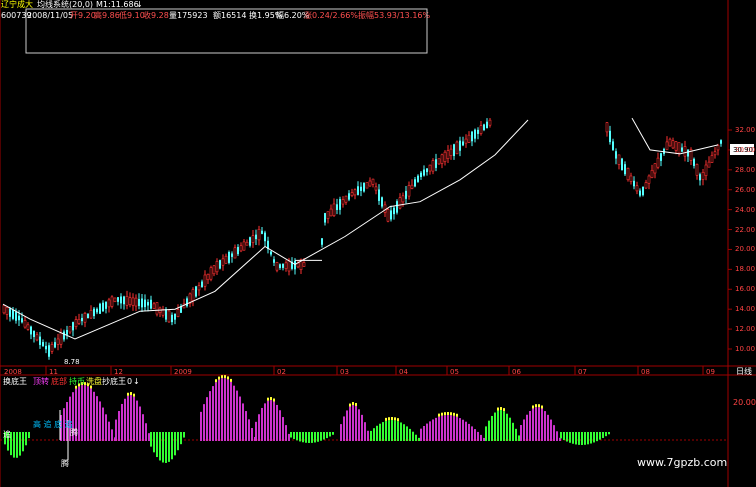 This screenshot has height=487, width=756. What do you see at coordinates (41, 381) in the screenshot?
I see `legend-top-turn: 顶转` at bounding box center [41, 381].